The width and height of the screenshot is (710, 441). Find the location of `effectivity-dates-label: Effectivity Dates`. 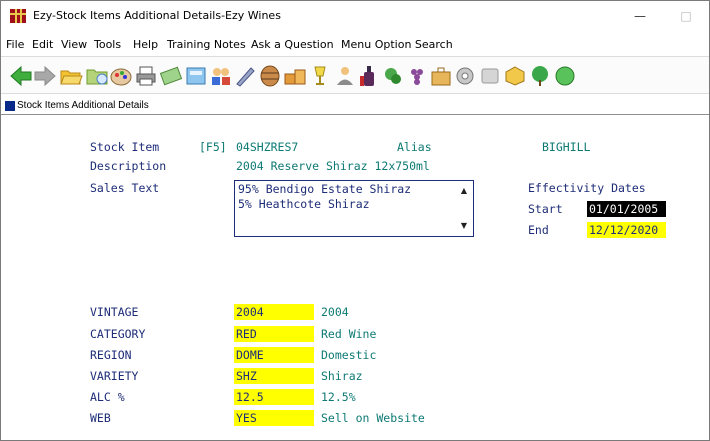

effectivity-dates-label: Effectivity Dates is located at coordinates (587, 188).